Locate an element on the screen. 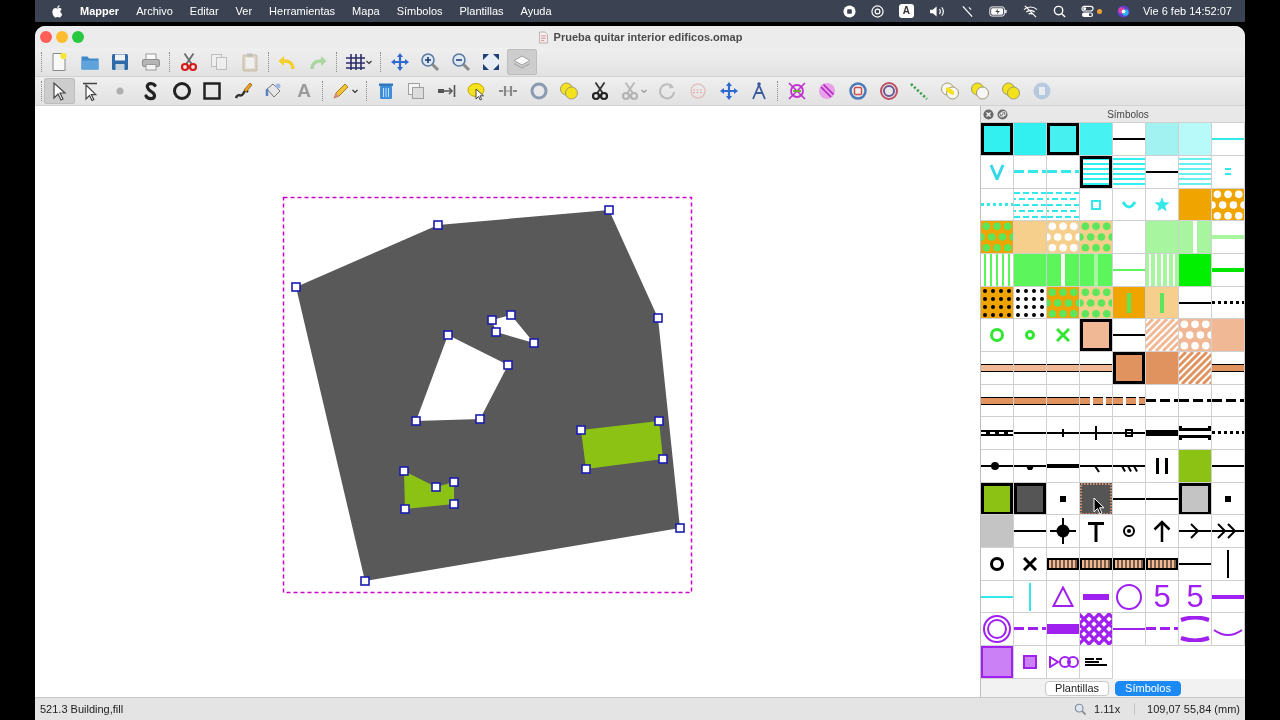 The image size is (1280, 720). app-menu: Mapper is located at coordinates (100, 11).